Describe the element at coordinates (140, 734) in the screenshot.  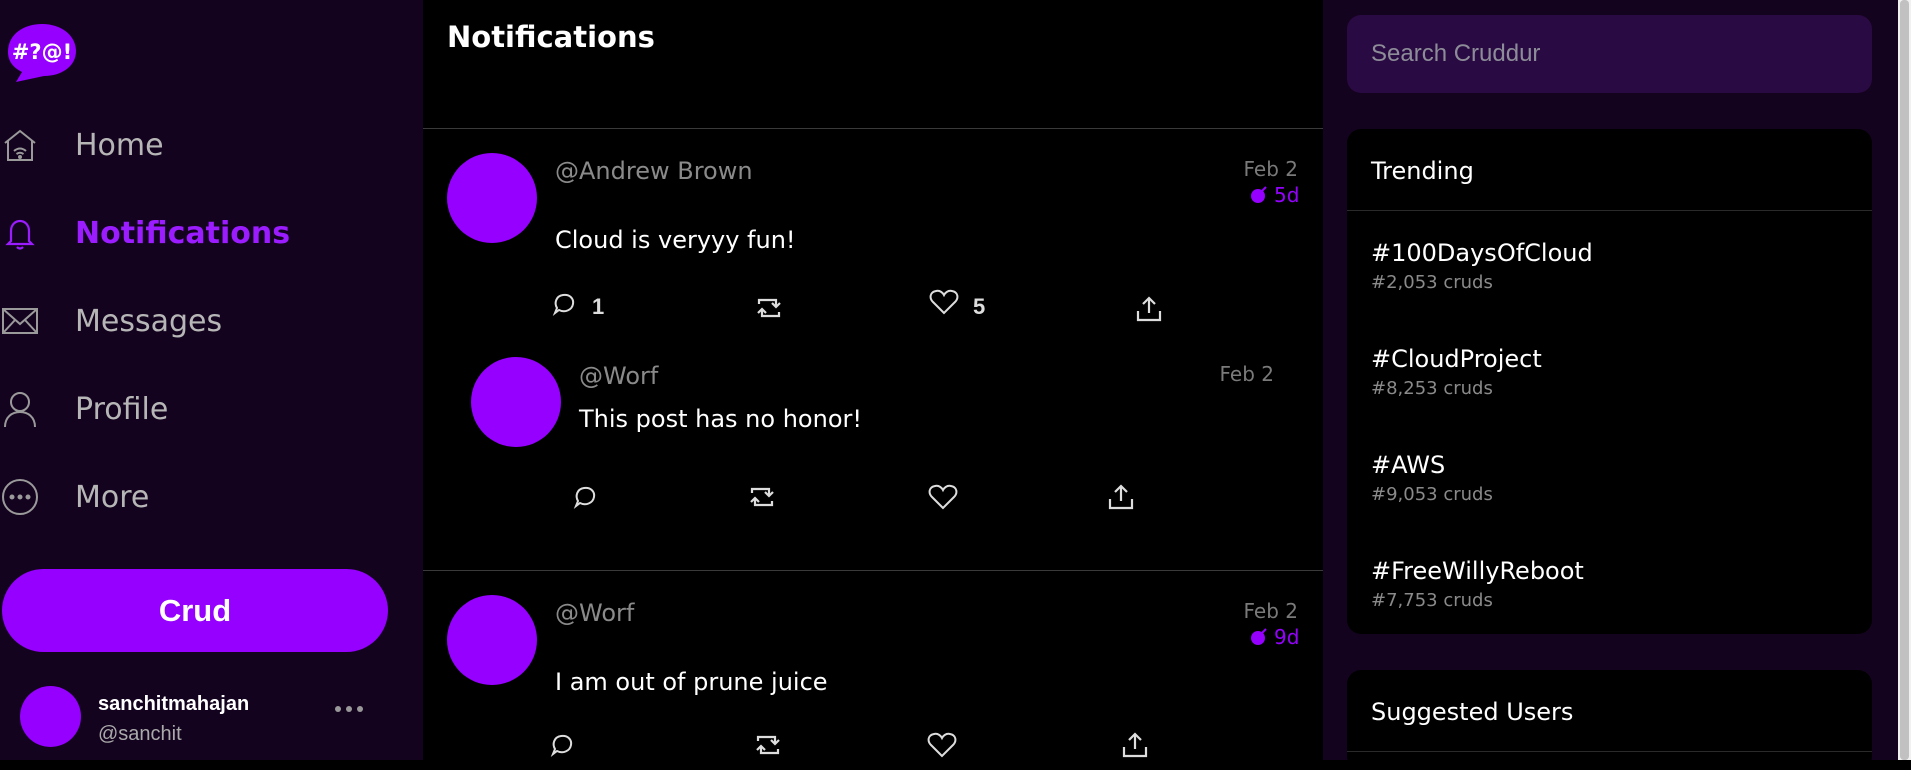
I see `profile-handle: @sanchit` at that location.